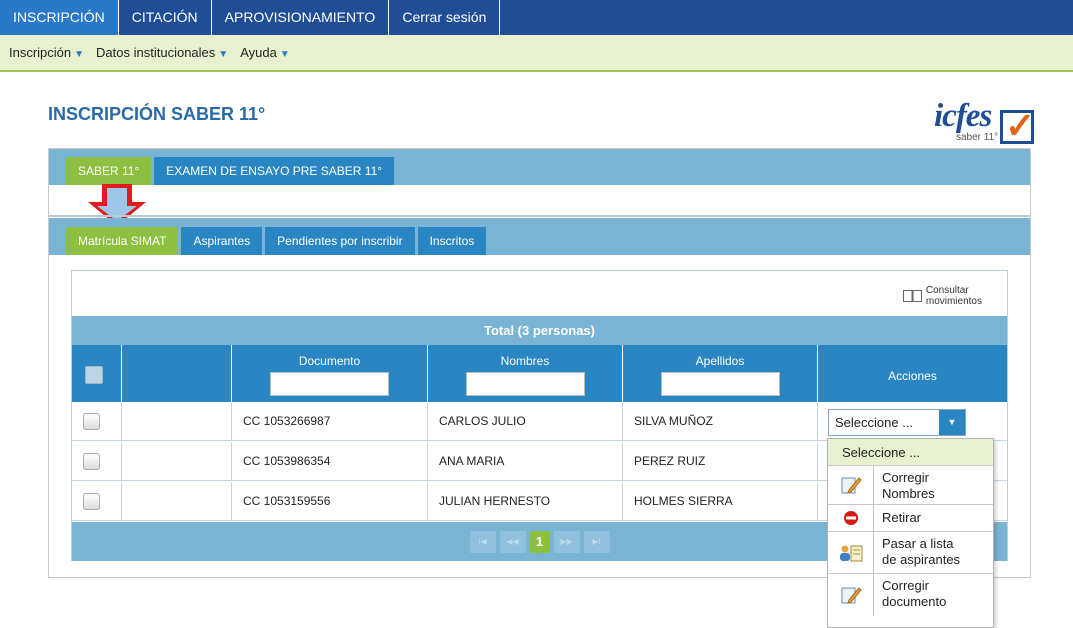  I want to click on dropdown-option-corregir-documento: Corregir documento, so click(910, 595).